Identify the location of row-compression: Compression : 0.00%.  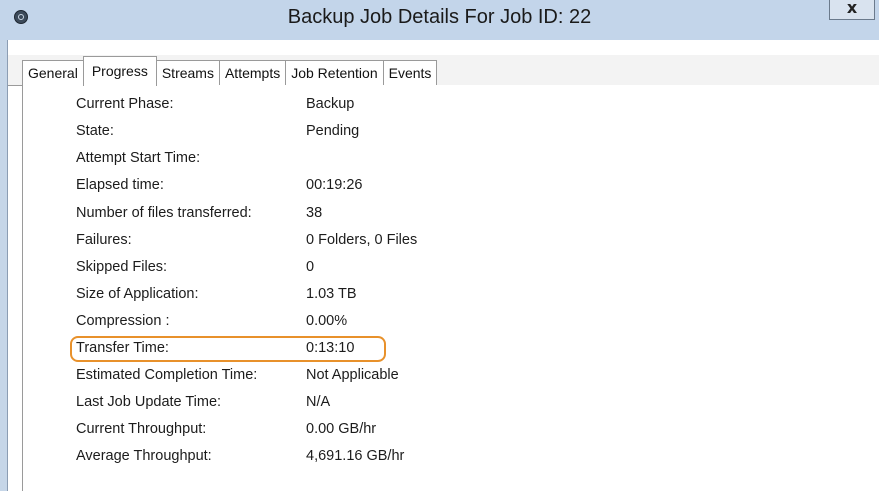
(373, 323).